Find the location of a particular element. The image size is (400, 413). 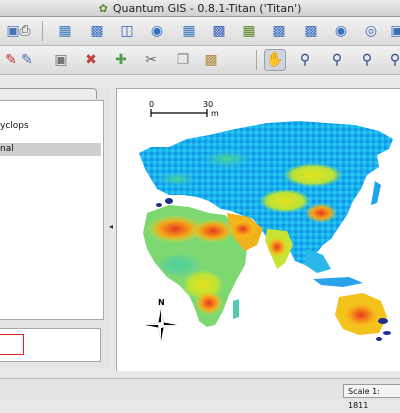

capture-icon: ▣ is located at coordinates (395, 31).